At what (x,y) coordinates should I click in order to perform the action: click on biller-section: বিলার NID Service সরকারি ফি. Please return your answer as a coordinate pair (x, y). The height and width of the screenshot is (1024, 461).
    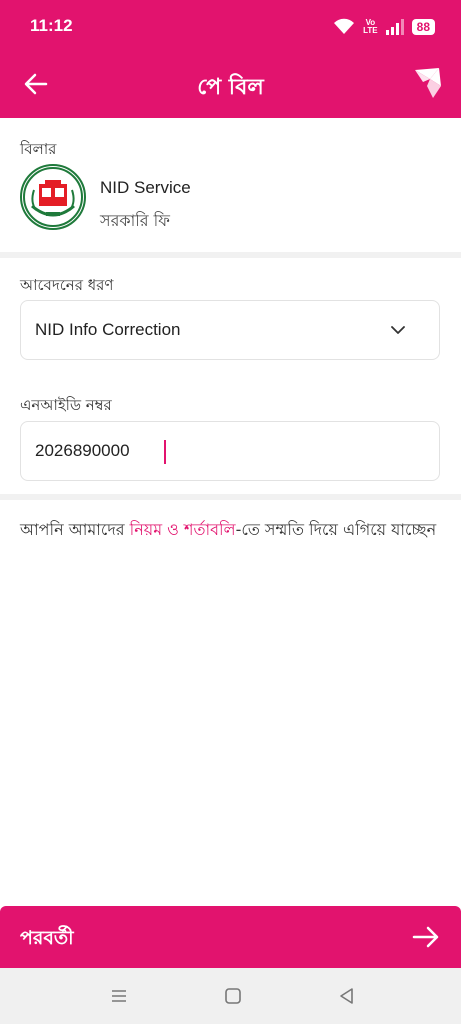
    Looking at the image, I should click on (230, 185).